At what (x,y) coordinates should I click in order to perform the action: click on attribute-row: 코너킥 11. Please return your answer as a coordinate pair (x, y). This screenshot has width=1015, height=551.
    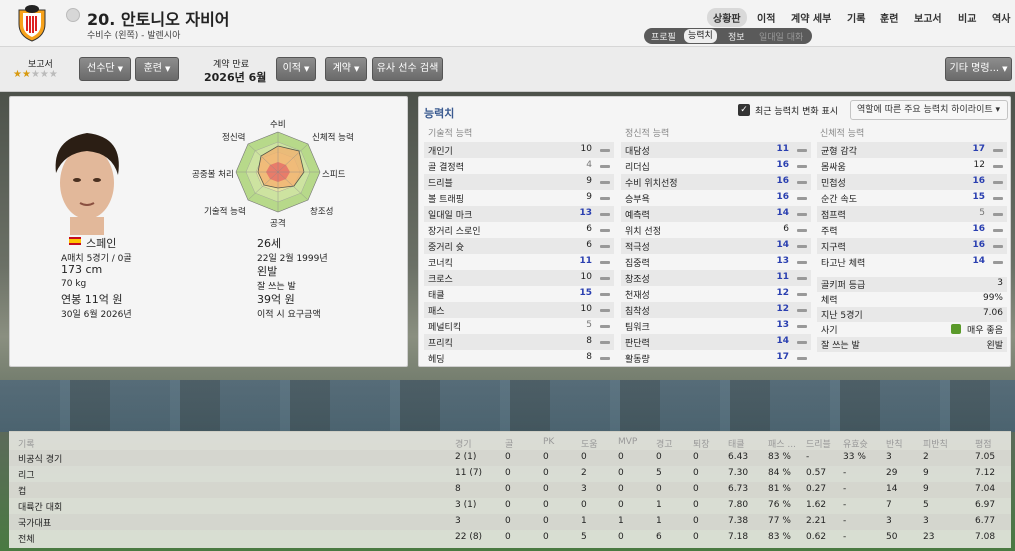
    Looking at the image, I should click on (519, 262).